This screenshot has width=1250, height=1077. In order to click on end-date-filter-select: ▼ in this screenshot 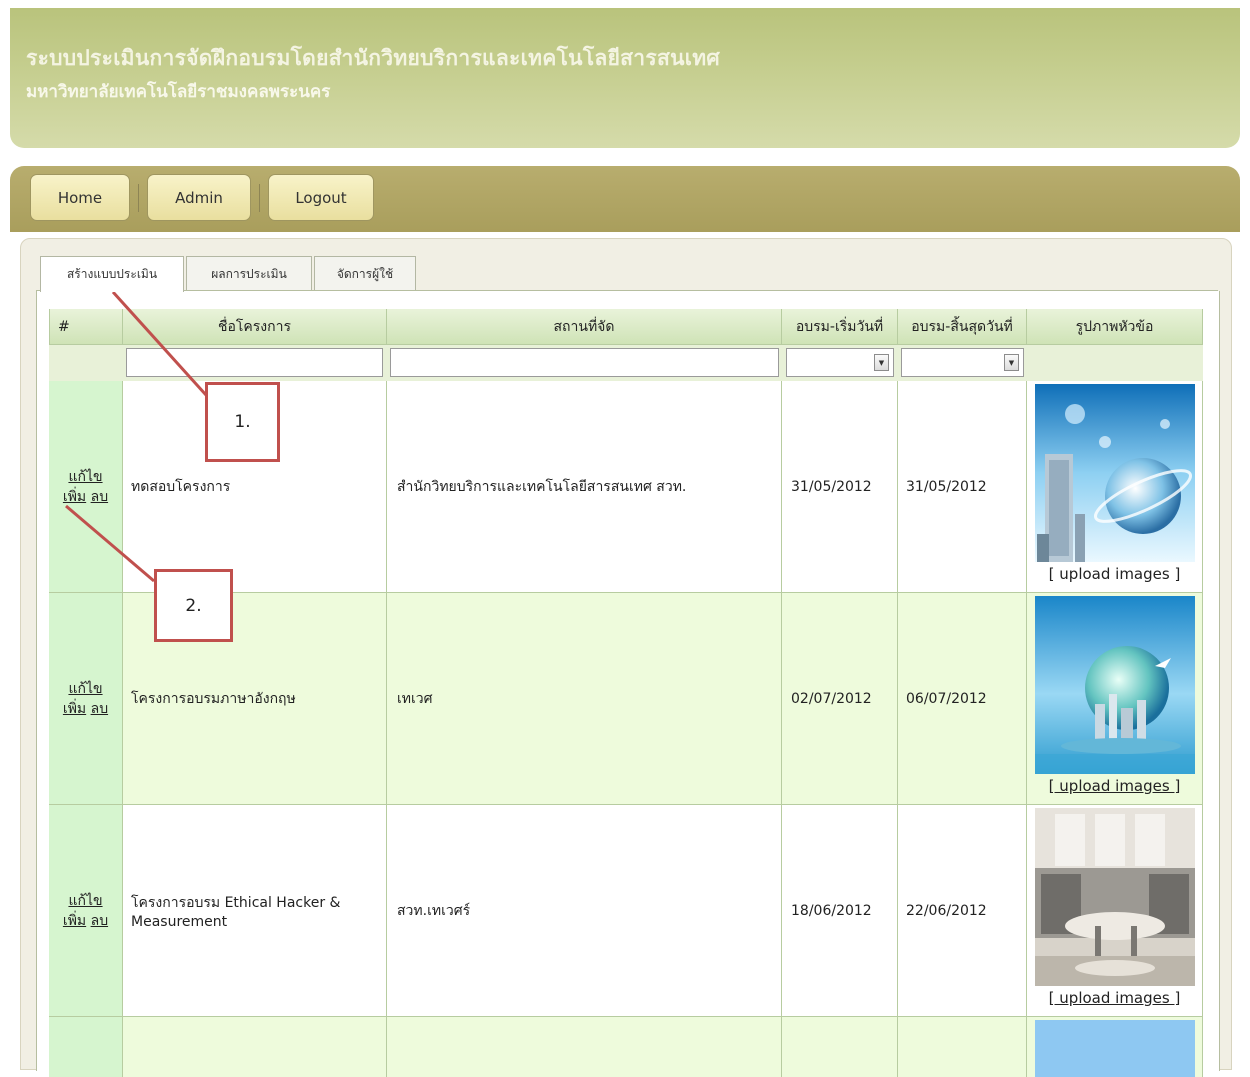, I will do `click(962, 362)`.